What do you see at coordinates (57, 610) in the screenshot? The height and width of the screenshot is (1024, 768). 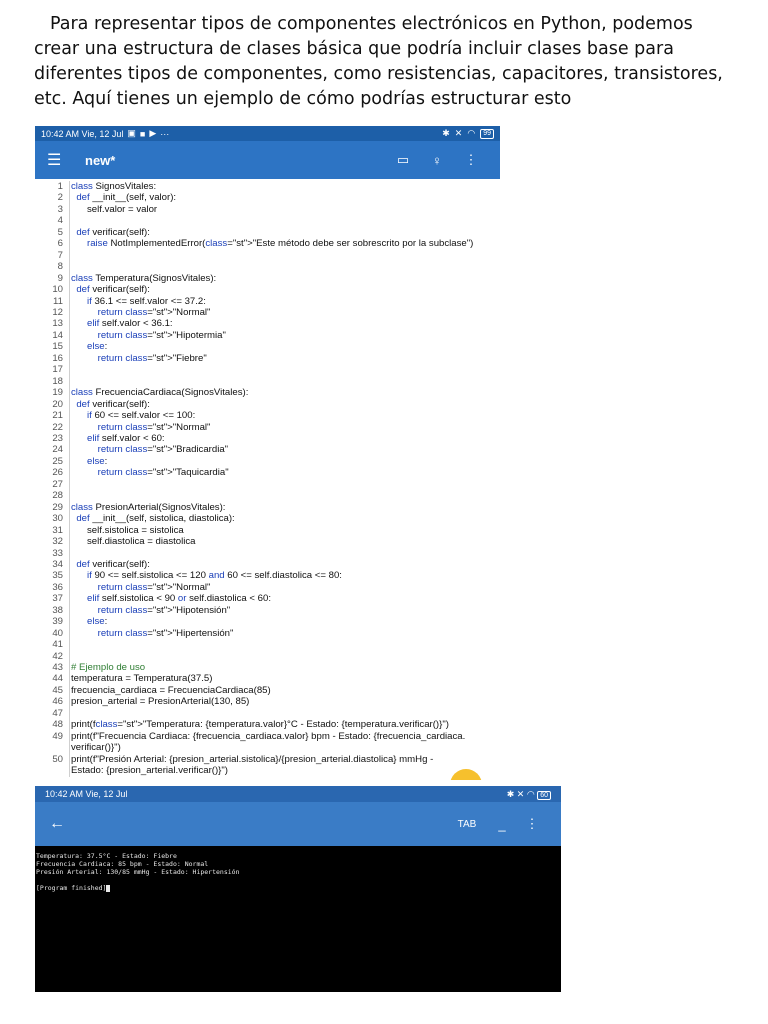 I see `line-number: 38` at bounding box center [57, 610].